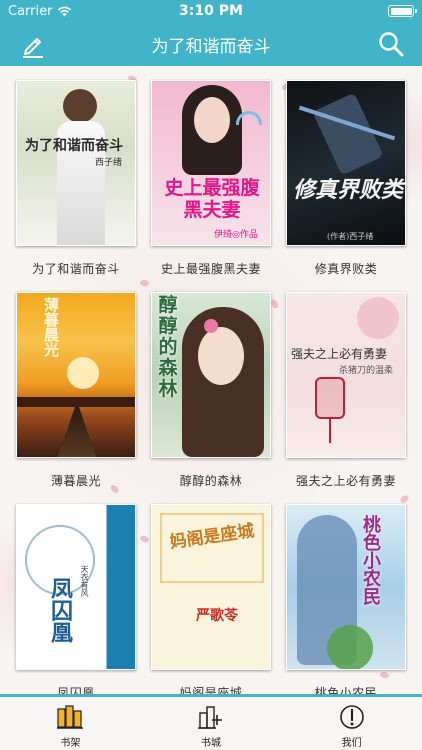 The image size is (422, 750). What do you see at coordinates (350, 236) in the screenshot?
I see `cover-author: (作者)西子绪` at bounding box center [350, 236].